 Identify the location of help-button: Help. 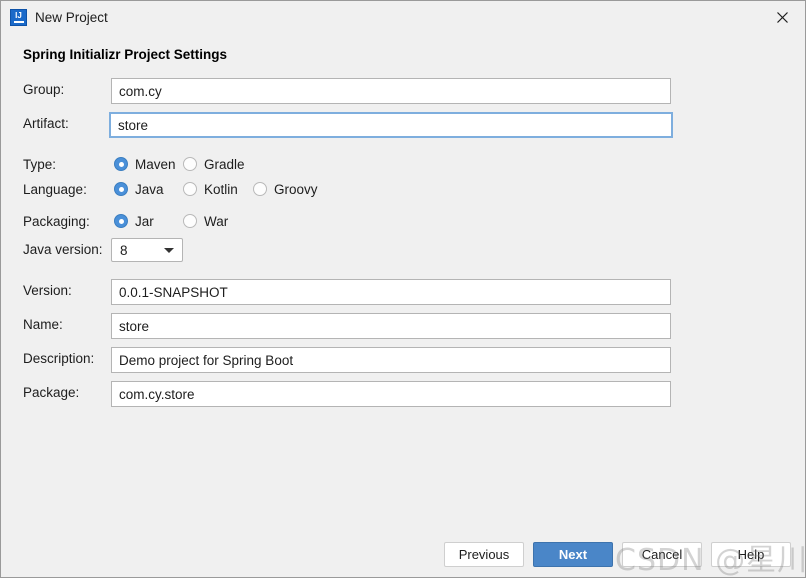
(751, 554).